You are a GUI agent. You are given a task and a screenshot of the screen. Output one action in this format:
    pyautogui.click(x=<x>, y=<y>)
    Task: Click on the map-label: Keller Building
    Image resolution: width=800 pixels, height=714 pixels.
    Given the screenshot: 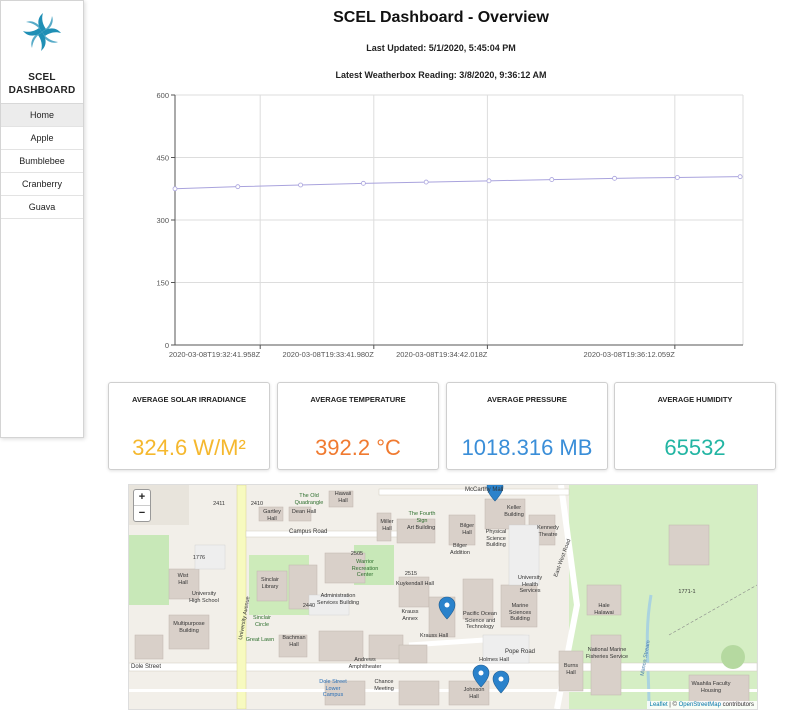 What is the action you would take?
    pyautogui.click(x=514, y=511)
    